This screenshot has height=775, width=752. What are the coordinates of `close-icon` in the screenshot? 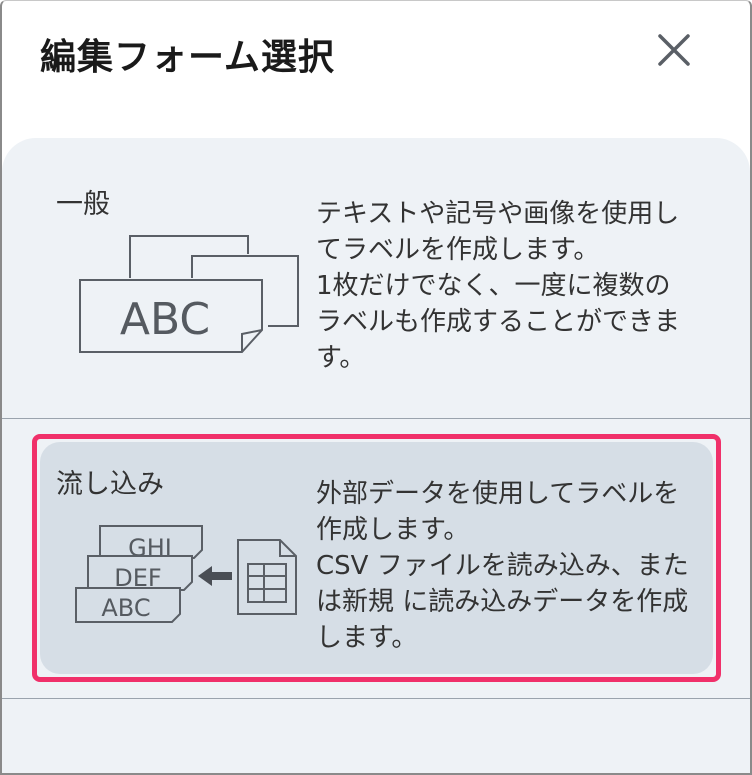 It's located at (674, 50).